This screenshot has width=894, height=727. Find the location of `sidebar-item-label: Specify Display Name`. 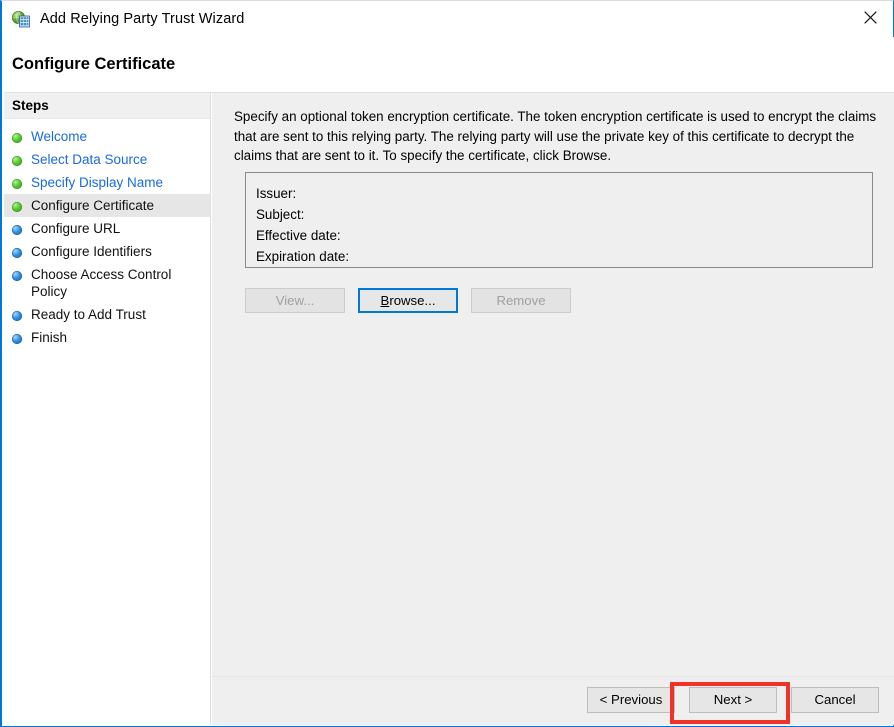

sidebar-item-label: Specify Display Name is located at coordinates (97, 182).